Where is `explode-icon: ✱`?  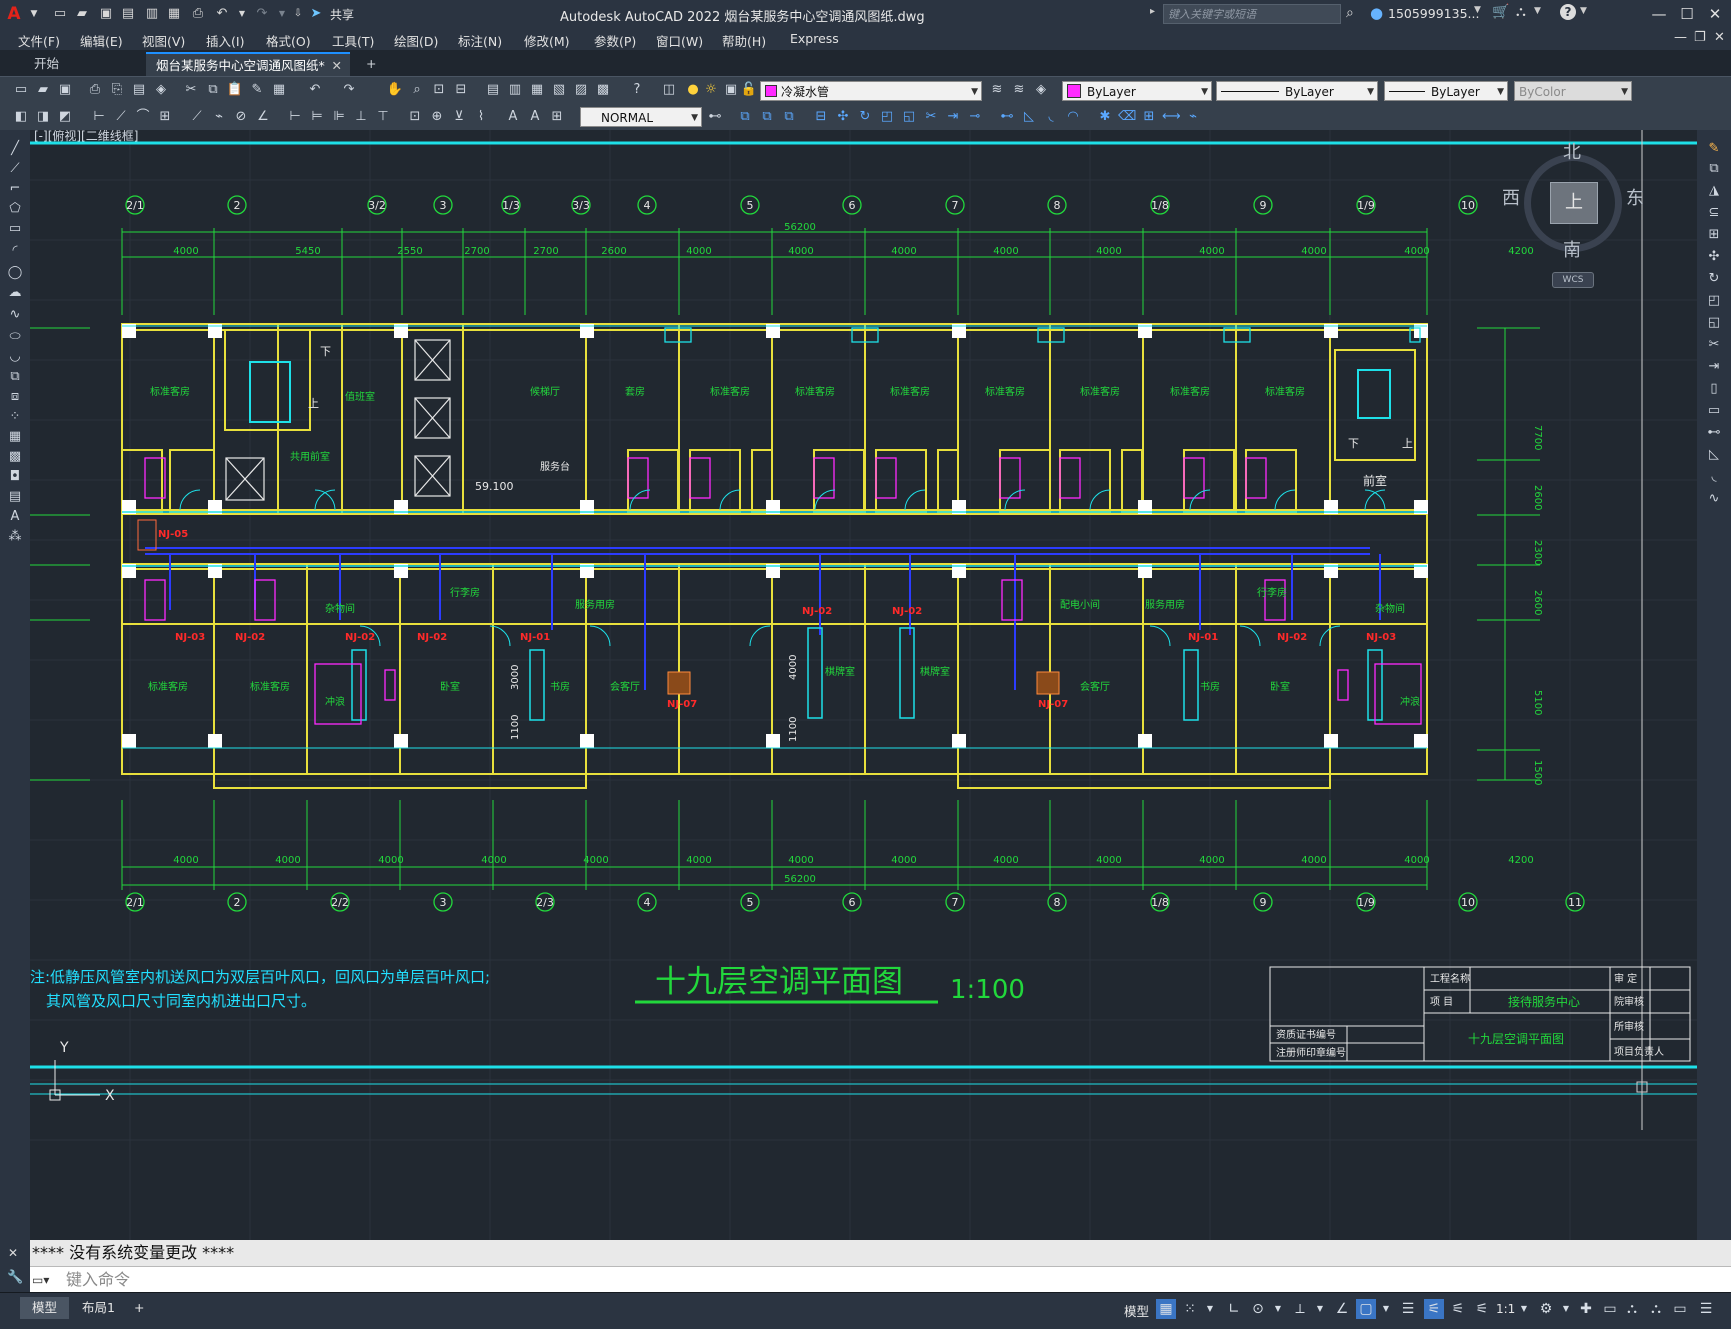 explode-icon: ✱ is located at coordinates (1105, 117).